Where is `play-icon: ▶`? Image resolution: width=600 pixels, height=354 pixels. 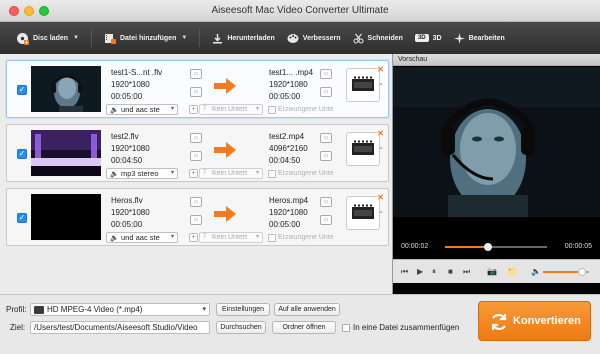
play-icon: ▶ is located at coordinates (420, 271).